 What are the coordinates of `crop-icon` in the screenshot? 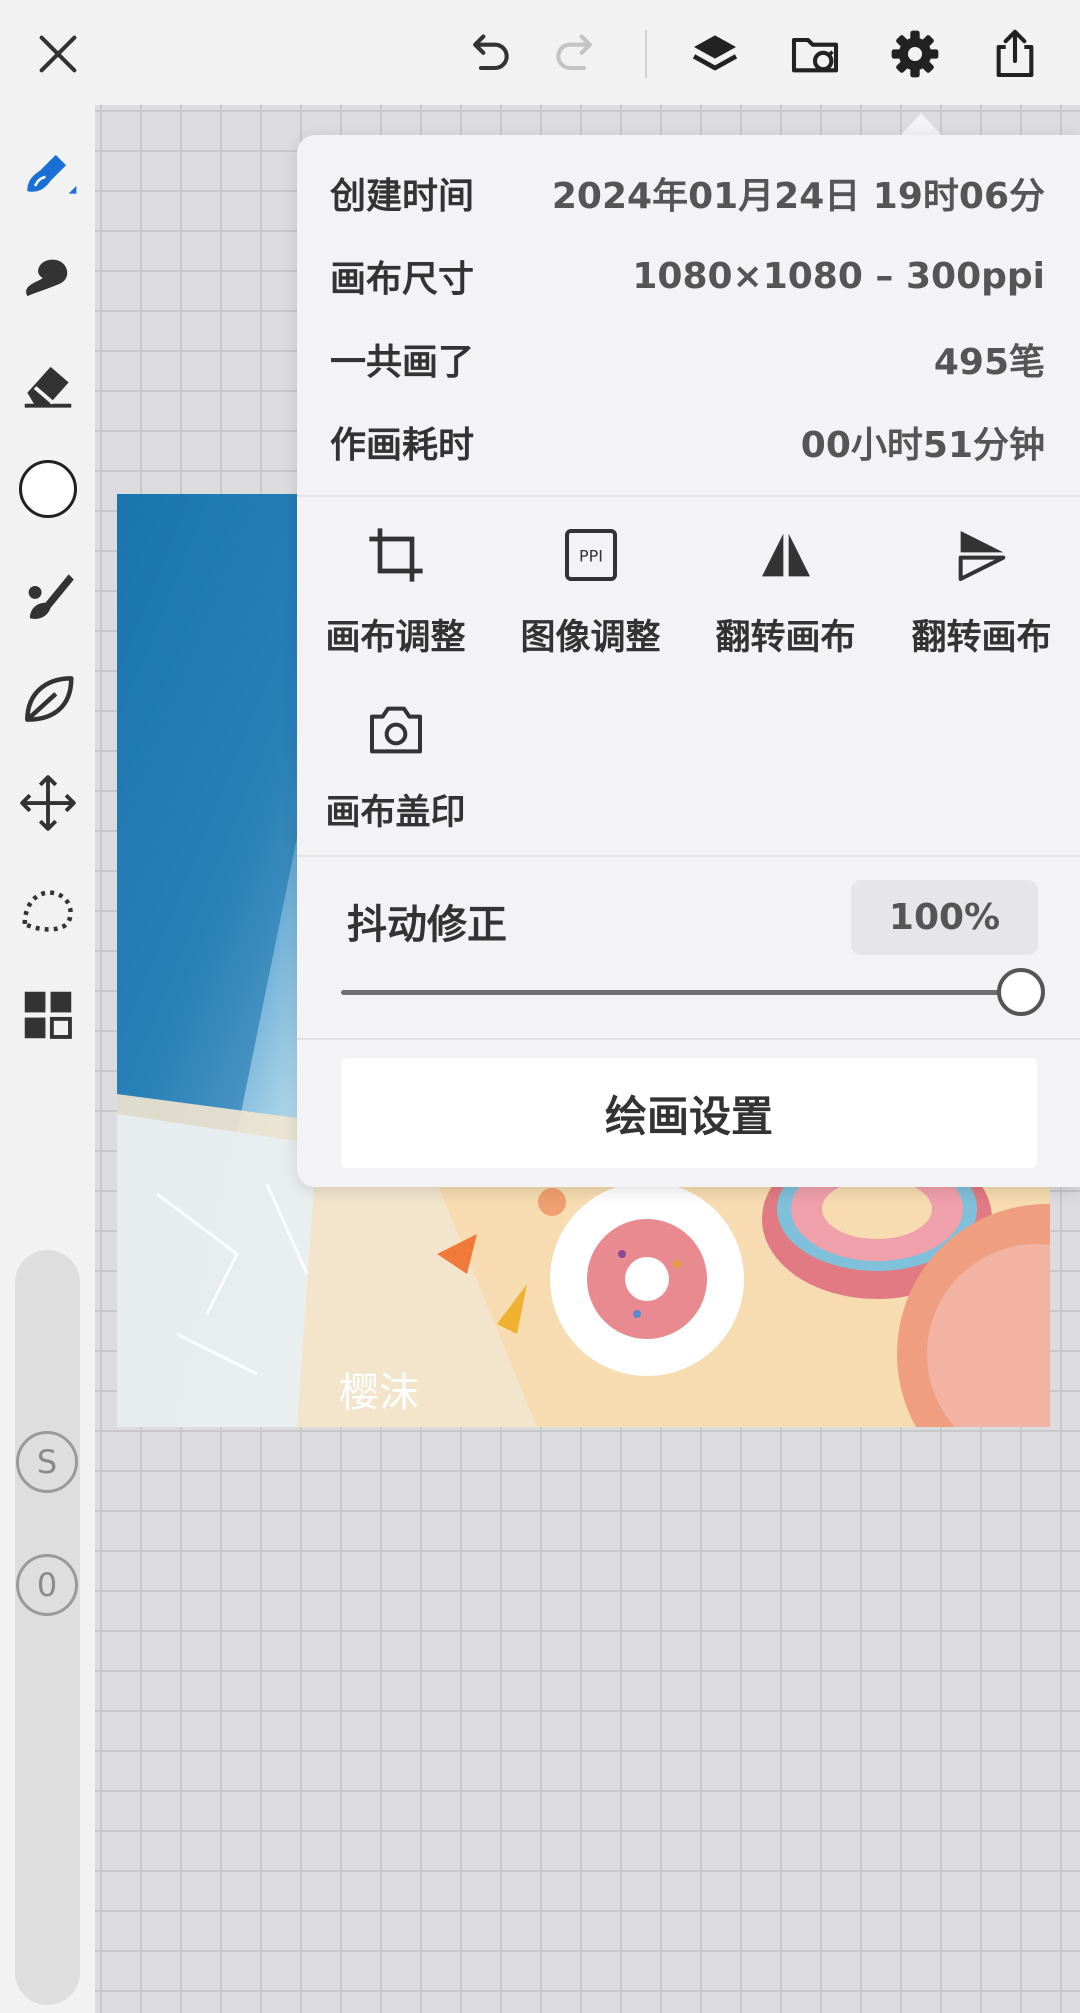 It's located at (395, 555).